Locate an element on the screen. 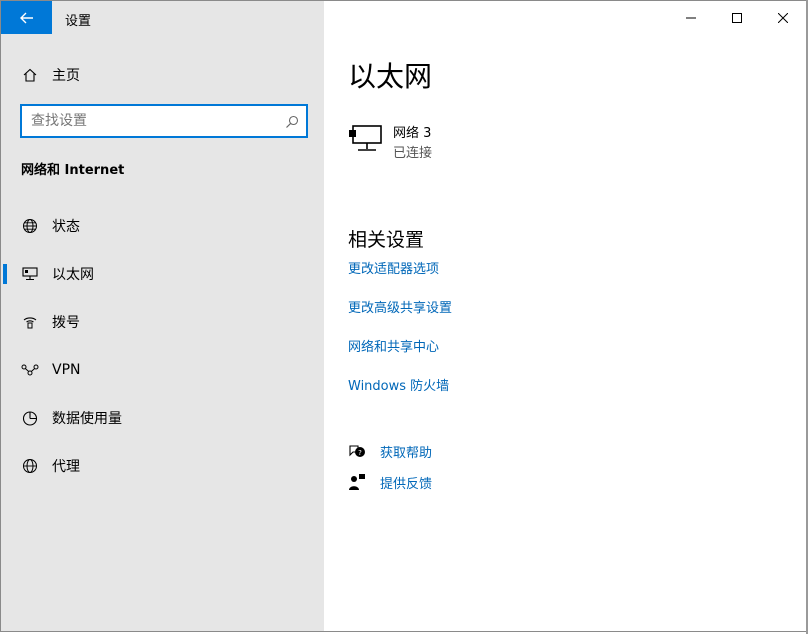  link-windows-firewall: Windows 防火墙 is located at coordinates (398, 384).